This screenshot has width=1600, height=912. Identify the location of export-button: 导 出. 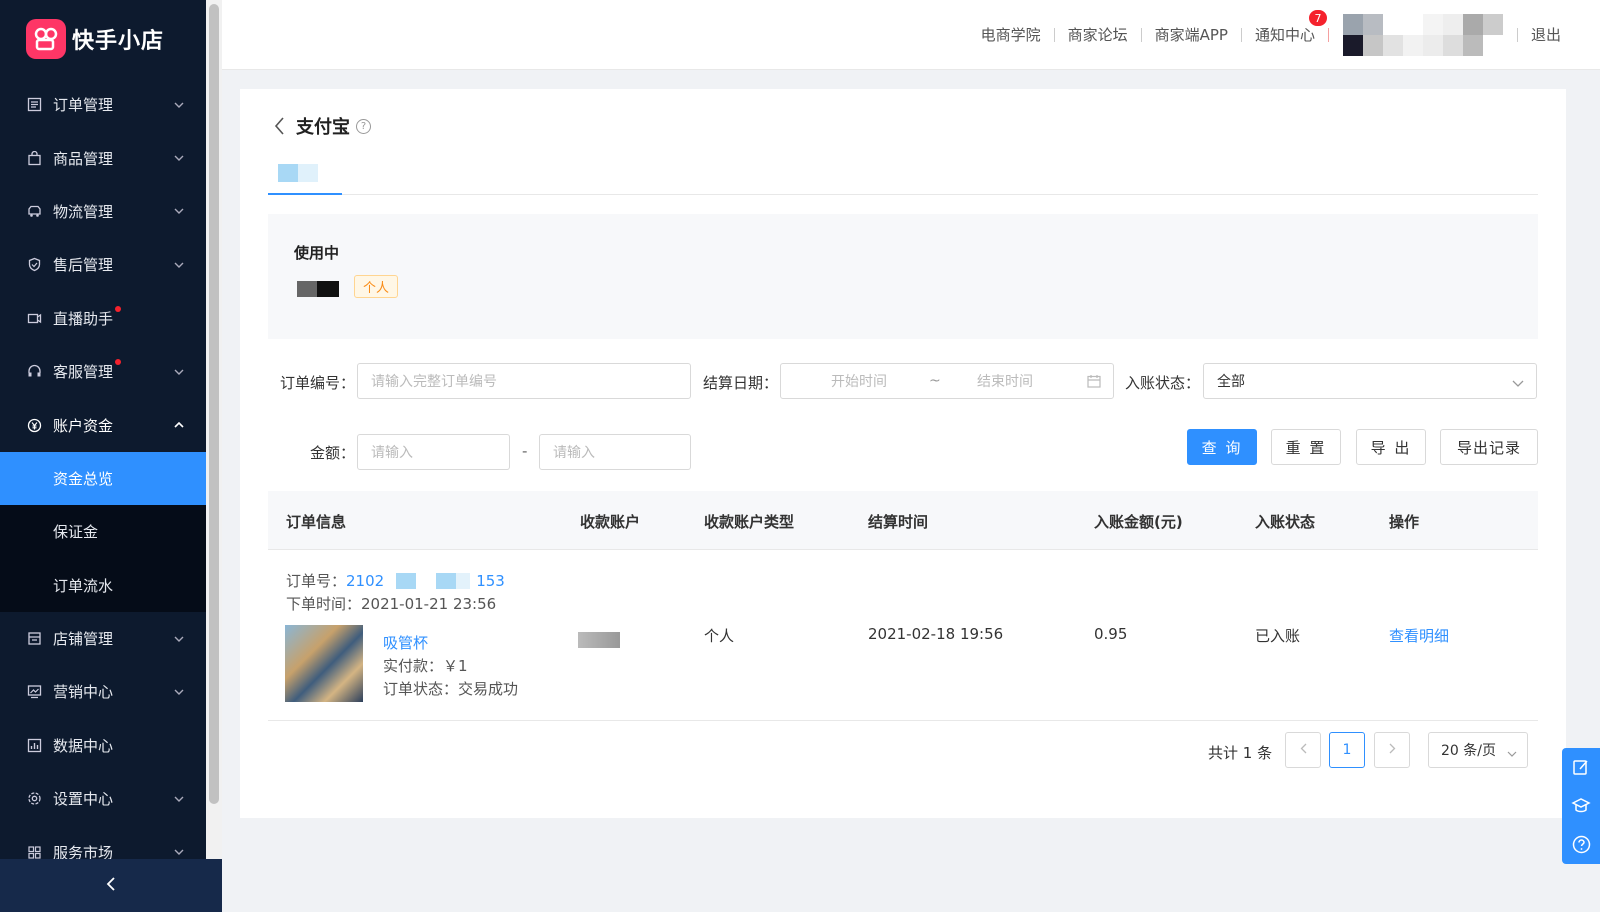
(1391, 447).